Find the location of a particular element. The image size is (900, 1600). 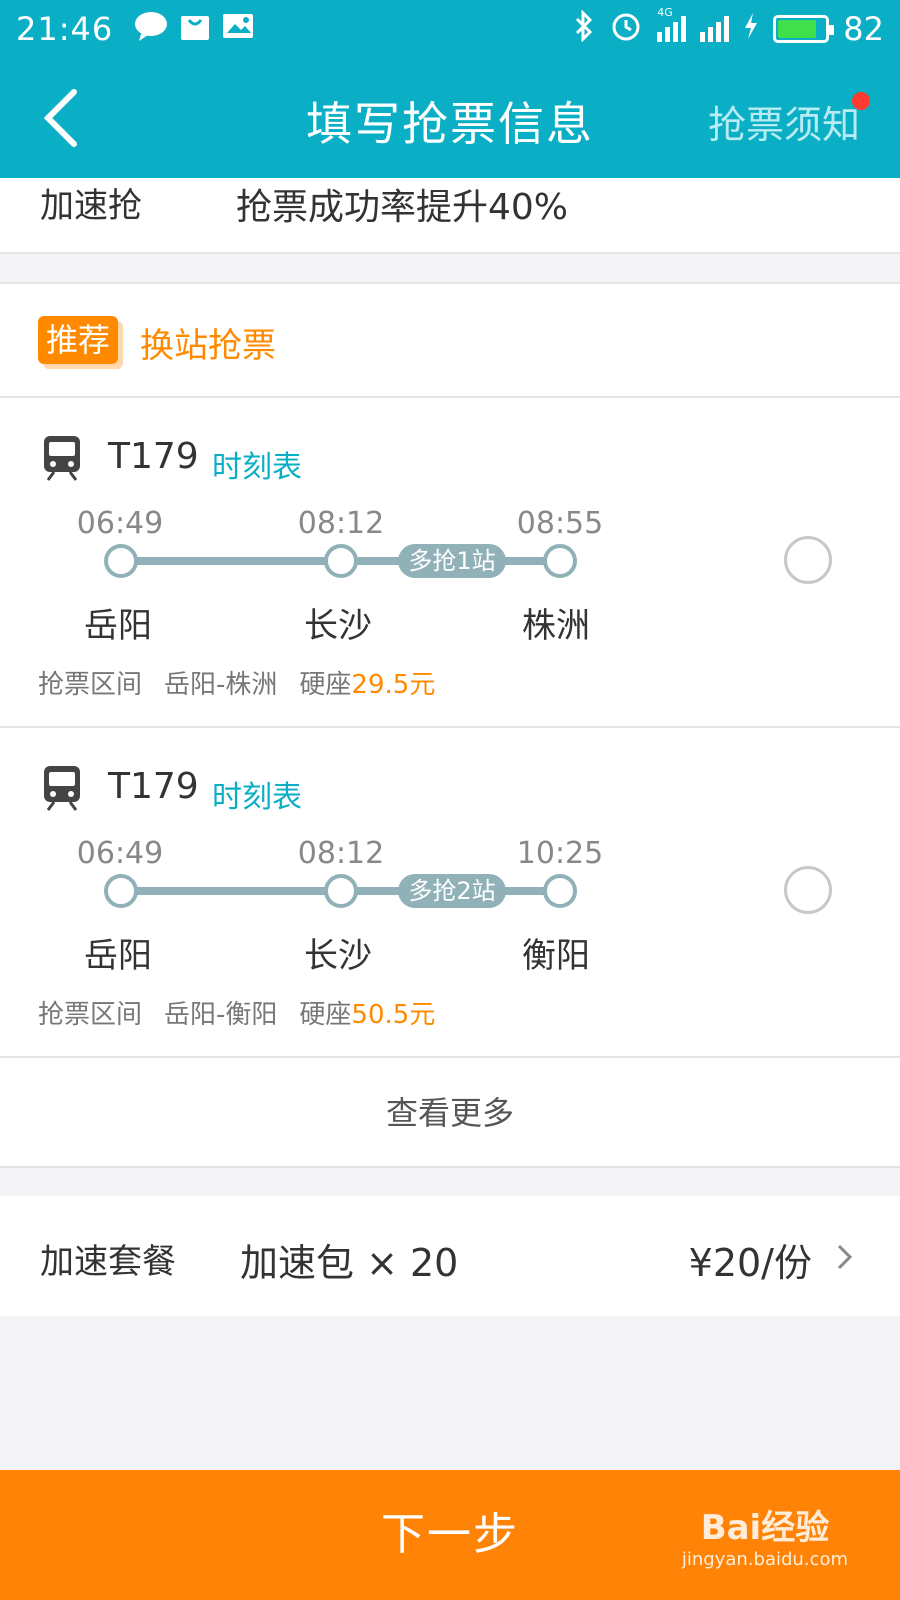

charging-icon is located at coordinates (751, 29).